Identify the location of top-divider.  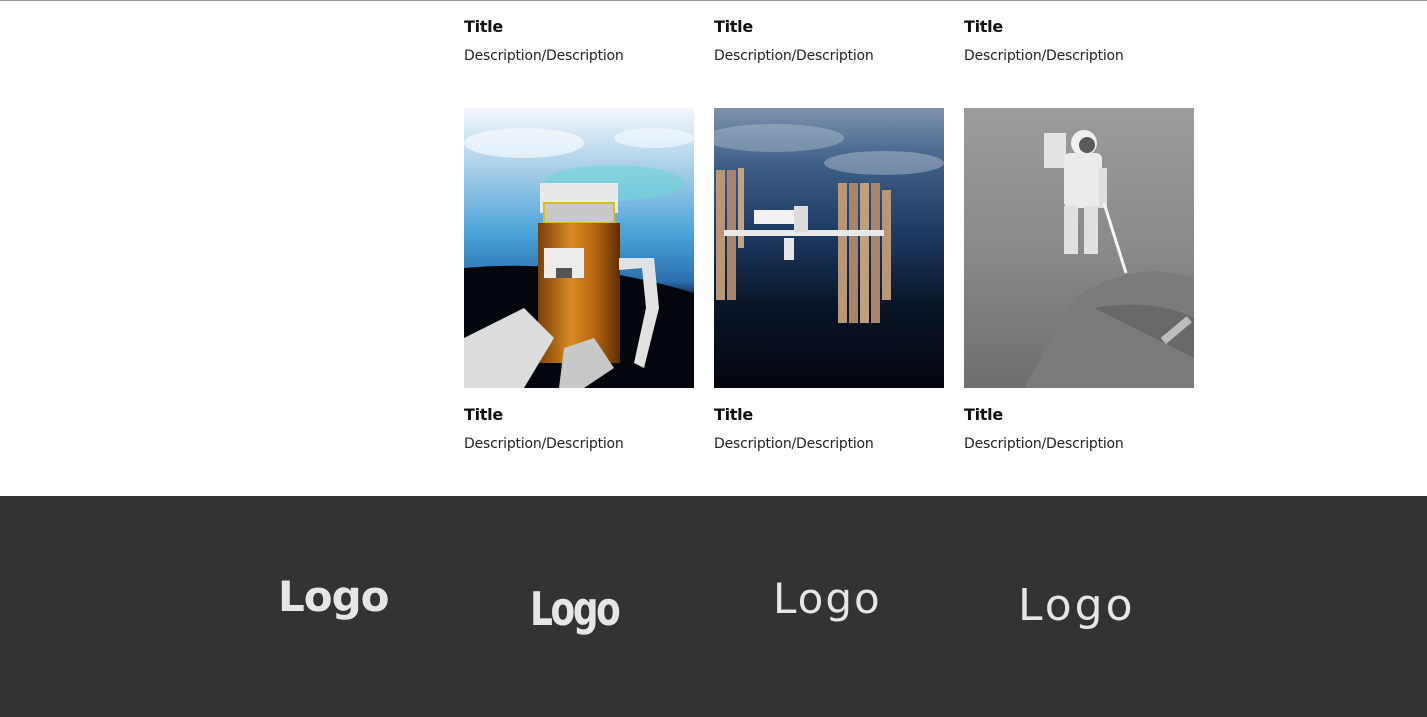
(713, 0).